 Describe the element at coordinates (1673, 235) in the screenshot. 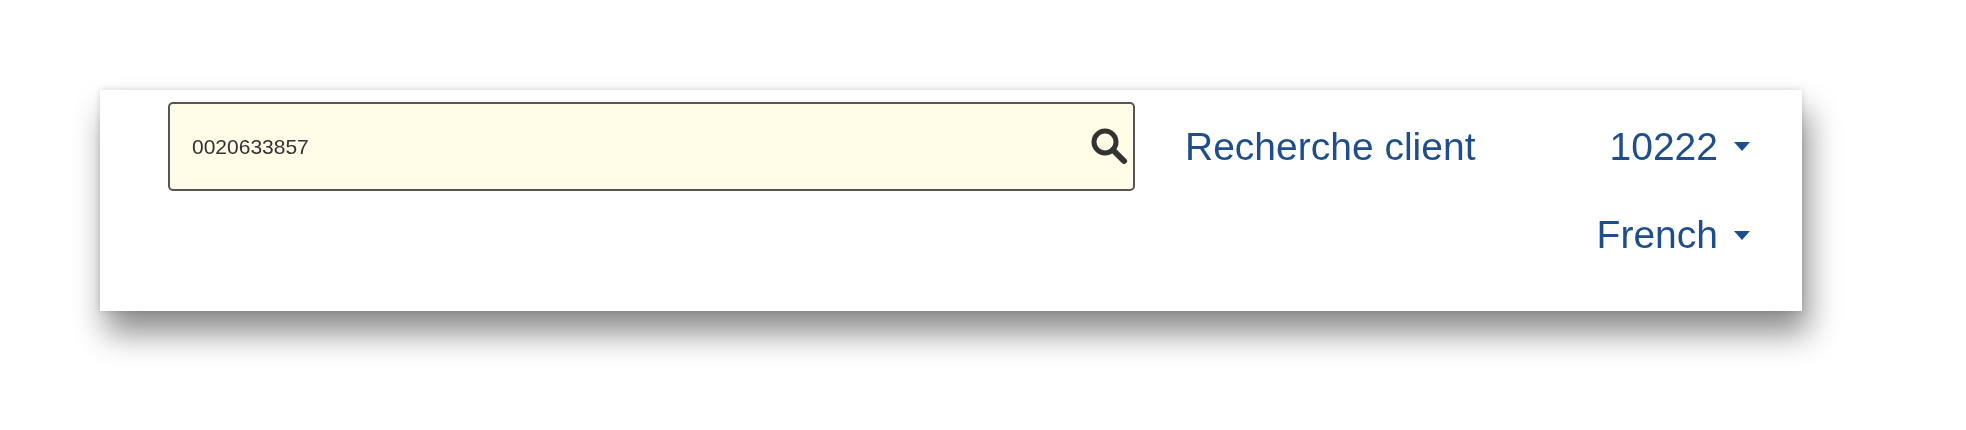

I see `language-menu: French` at that location.